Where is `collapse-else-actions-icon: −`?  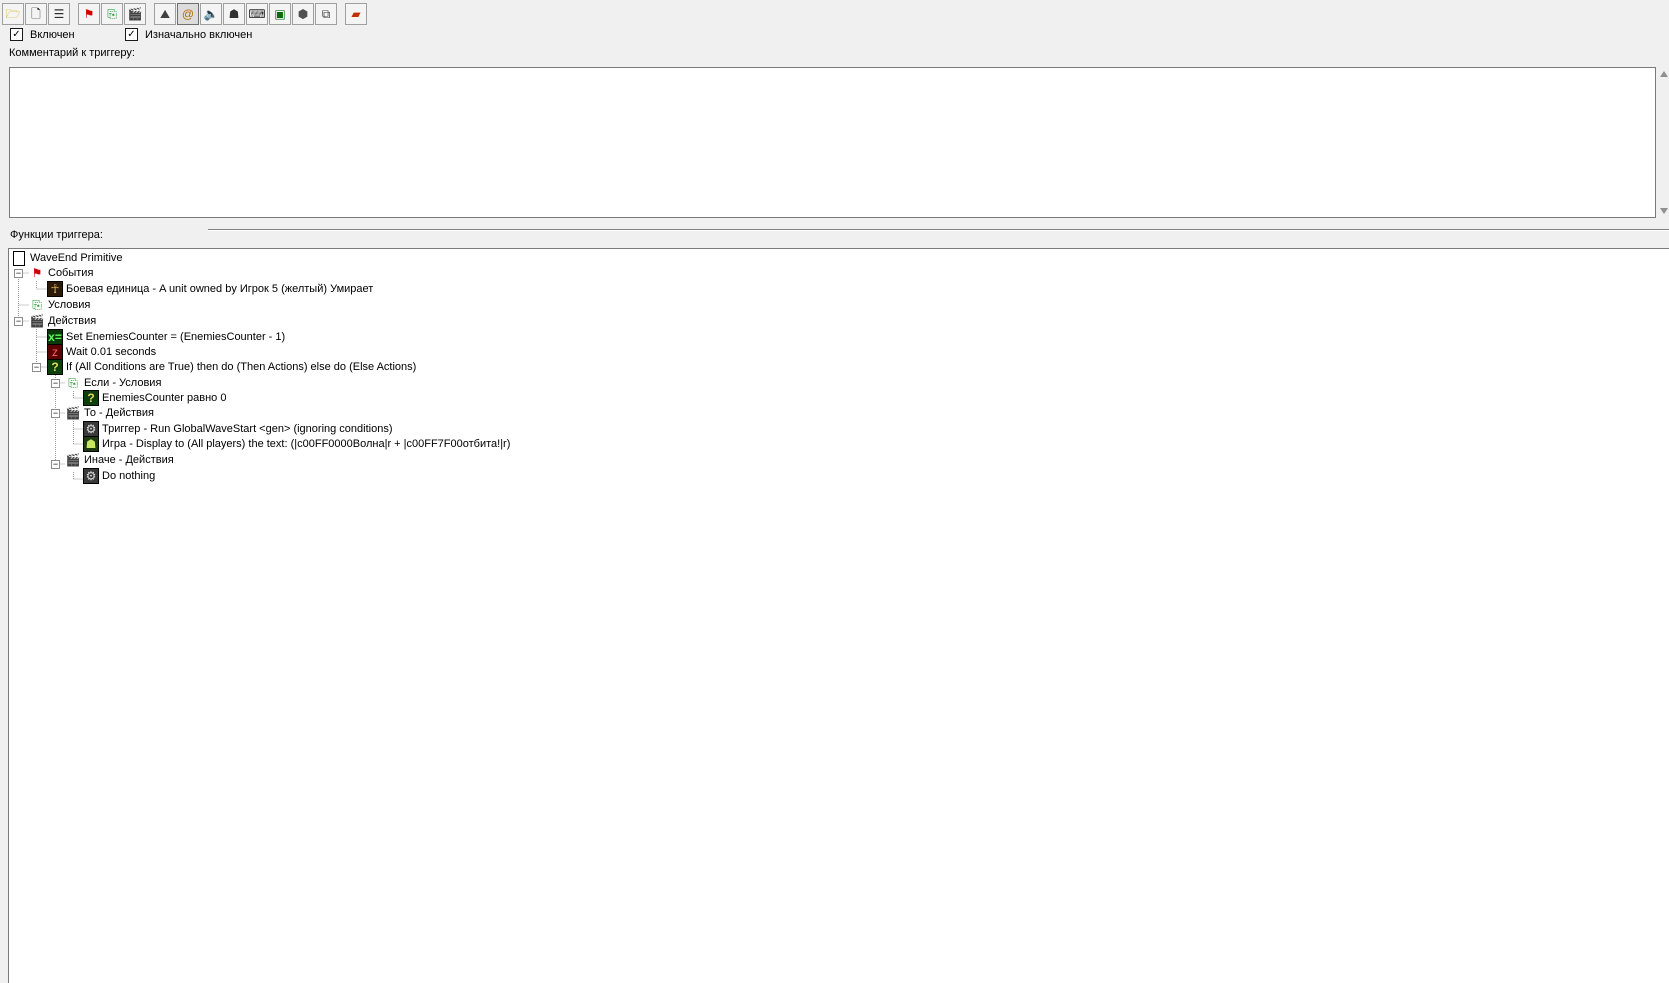 collapse-else-actions-icon: − is located at coordinates (55, 464).